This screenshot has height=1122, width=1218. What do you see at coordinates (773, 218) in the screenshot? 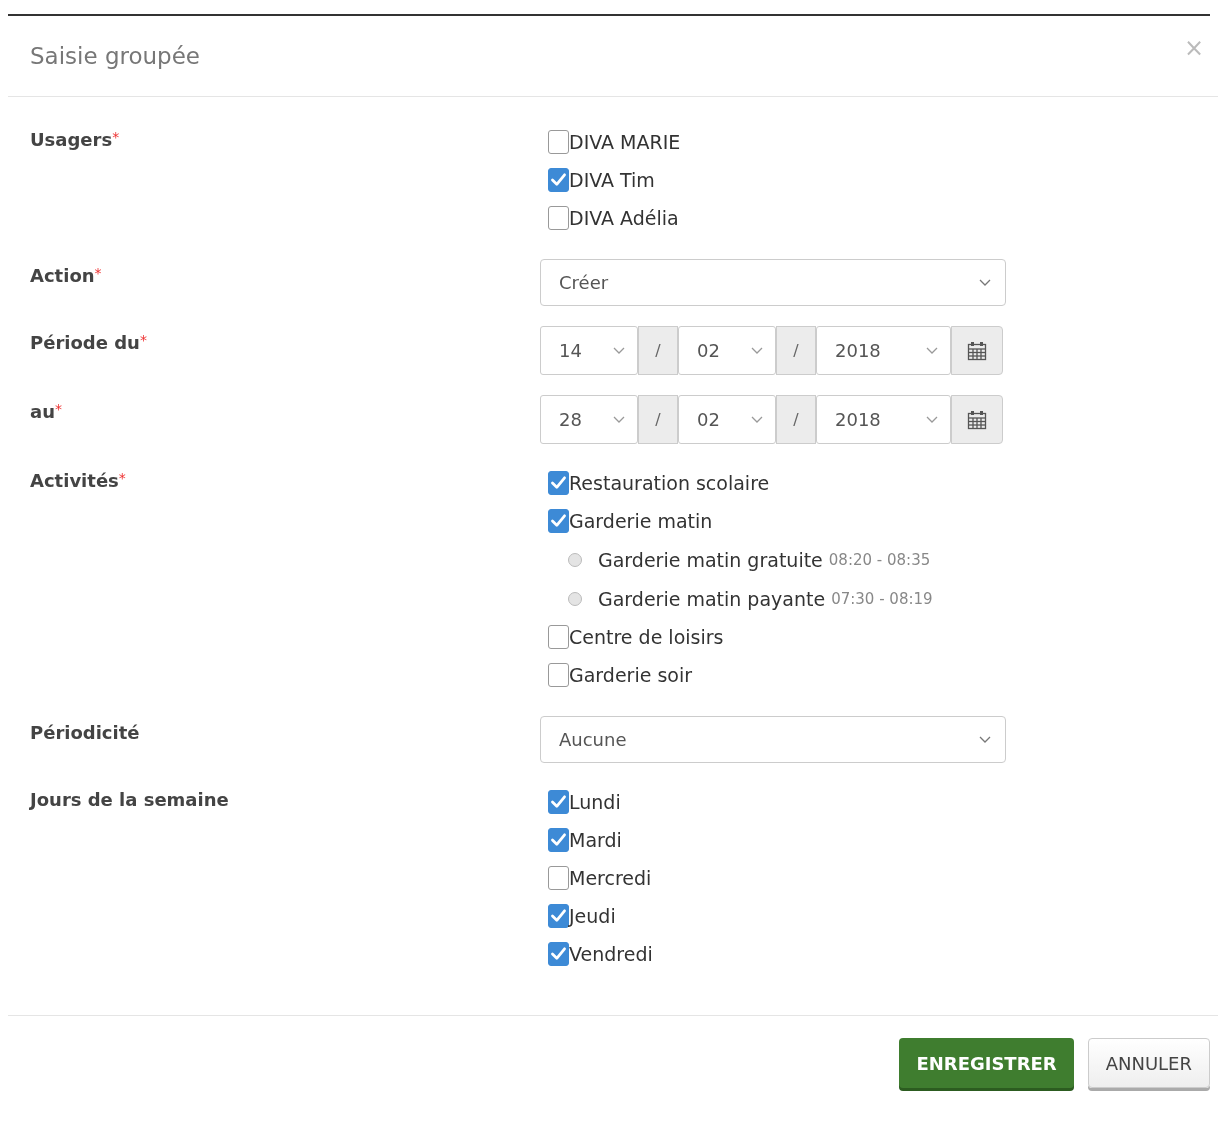
I see `checkbox-option: DIVA Adélia` at bounding box center [773, 218].